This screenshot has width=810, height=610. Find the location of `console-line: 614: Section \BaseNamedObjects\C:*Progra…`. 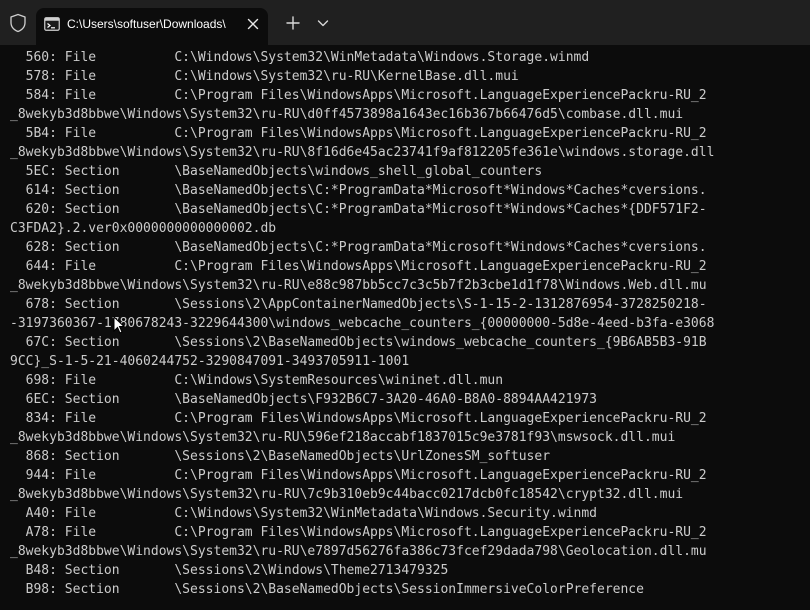

console-line: 614: Section \BaseNamedObjects\C:*Progra… is located at coordinates (358, 190).